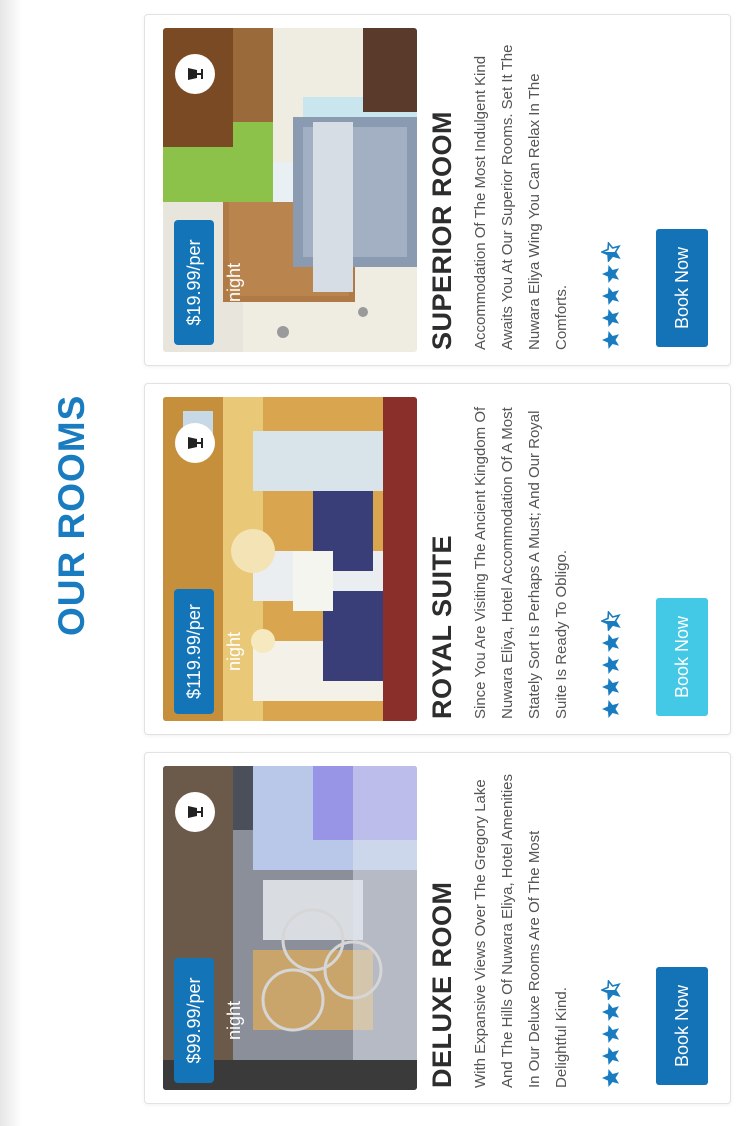 The image size is (750, 1126). What do you see at coordinates (11, 563) in the screenshot?
I see `left-edge-shadow` at bounding box center [11, 563].